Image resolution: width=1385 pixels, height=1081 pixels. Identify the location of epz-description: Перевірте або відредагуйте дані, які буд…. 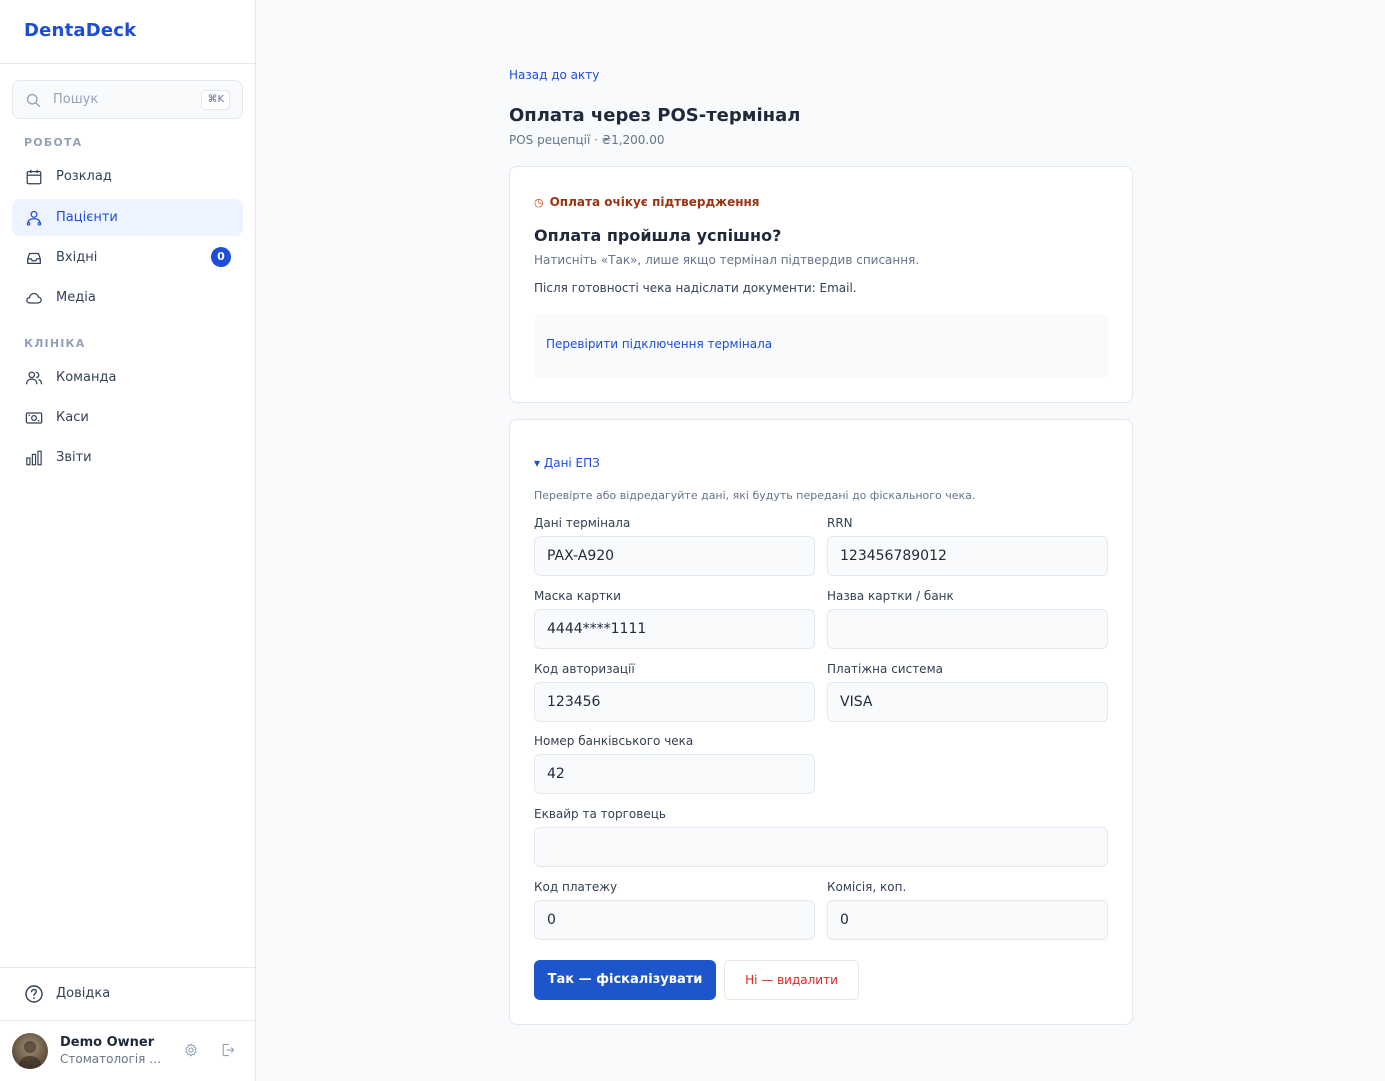
(755, 495).